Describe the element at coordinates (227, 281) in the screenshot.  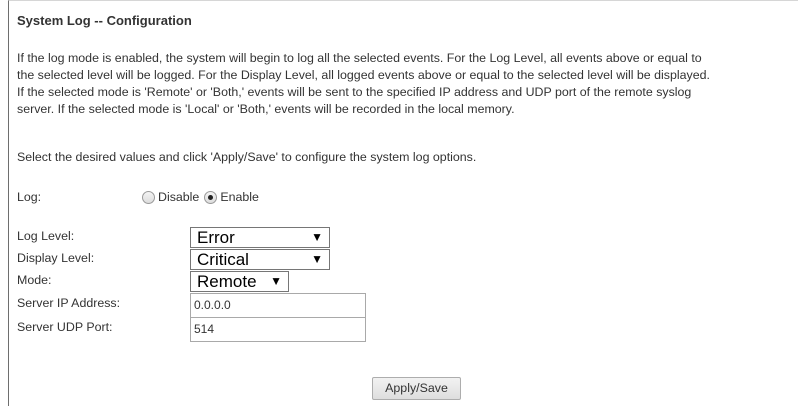
I see `mode-value: Remote` at that location.